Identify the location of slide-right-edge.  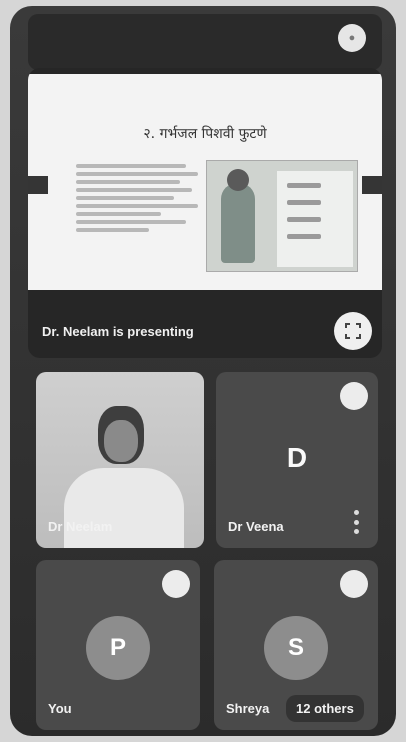
(372, 185).